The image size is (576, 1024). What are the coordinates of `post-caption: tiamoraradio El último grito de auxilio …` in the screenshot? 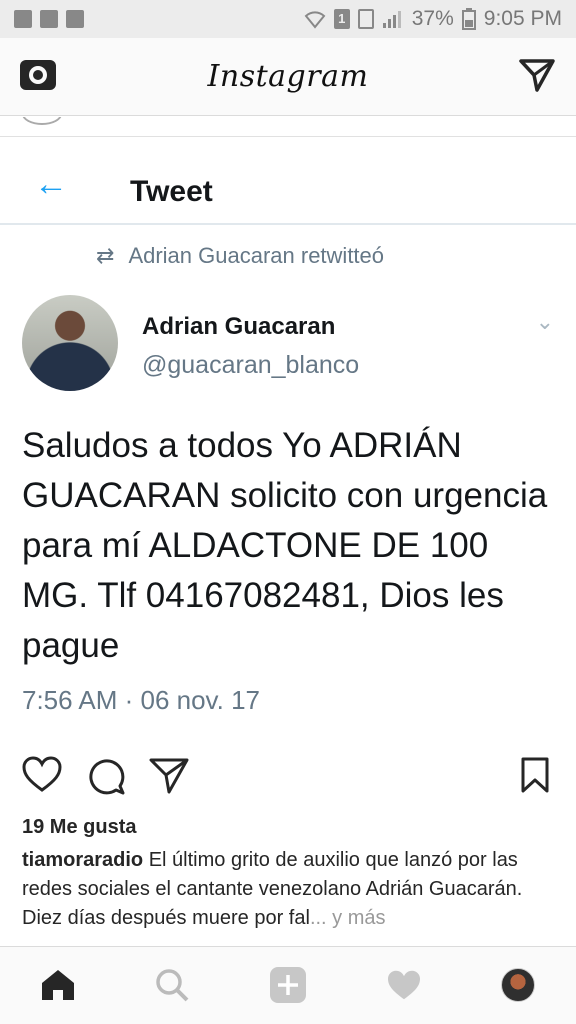 It's located at (292, 889).